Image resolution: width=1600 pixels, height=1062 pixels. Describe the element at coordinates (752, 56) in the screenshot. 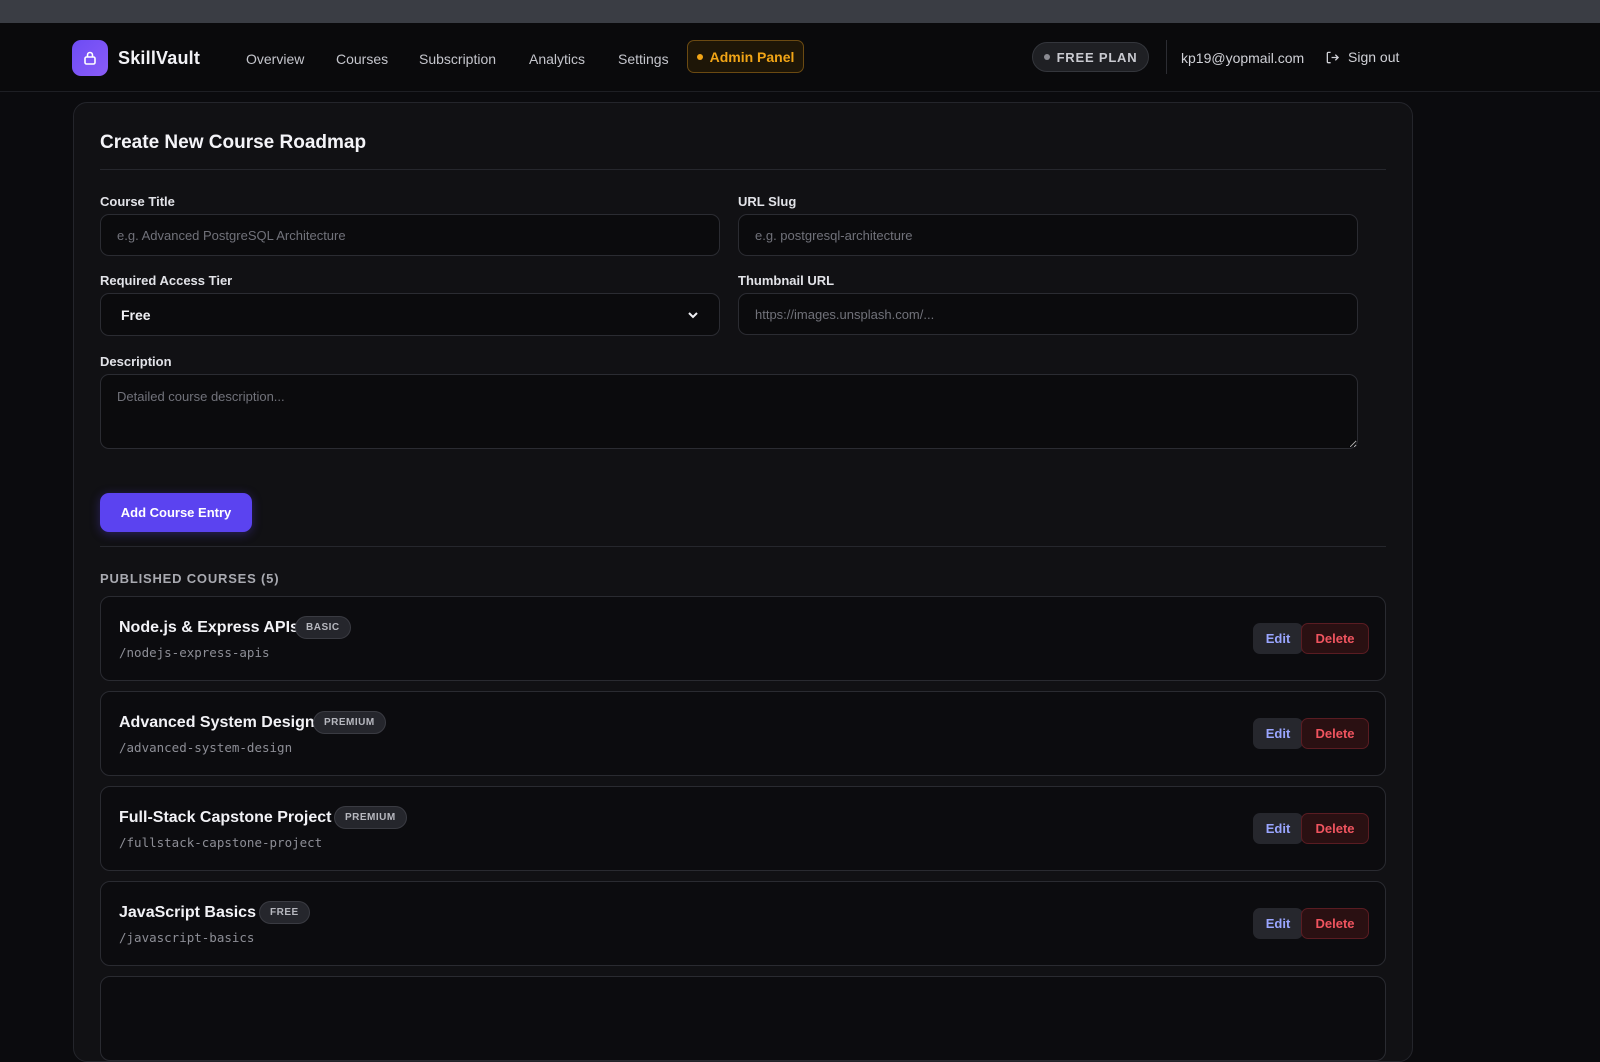

I see `admin-panel-label: Admin Panel` at that location.